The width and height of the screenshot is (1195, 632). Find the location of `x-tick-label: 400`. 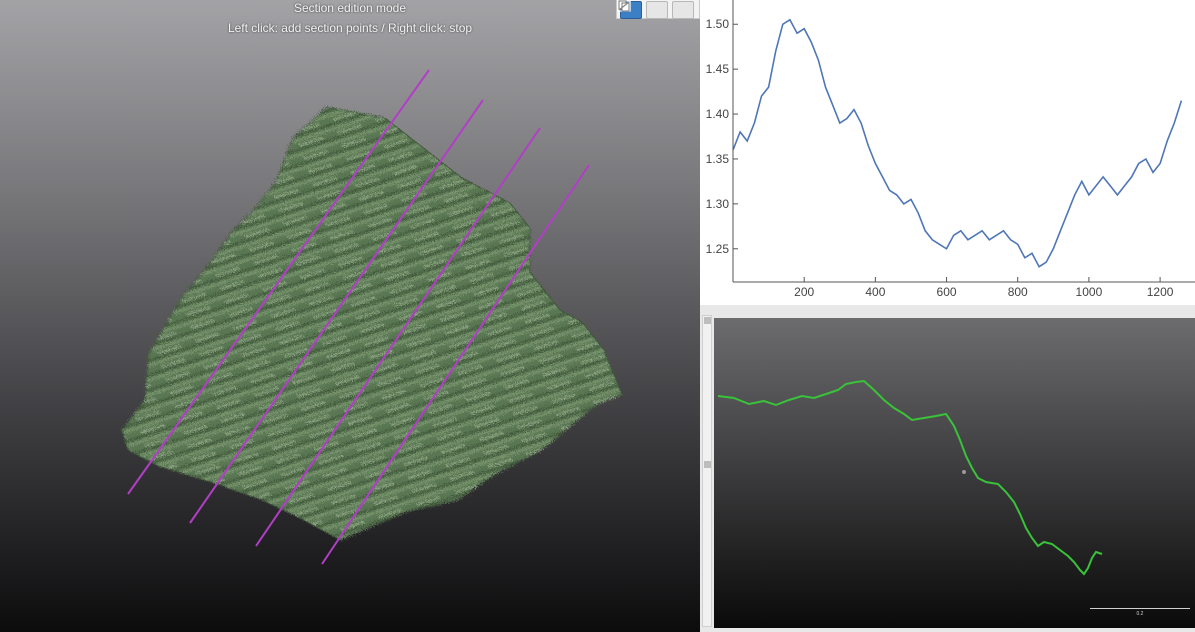

x-tick-label: 400 is located at coordinates (875, 292).